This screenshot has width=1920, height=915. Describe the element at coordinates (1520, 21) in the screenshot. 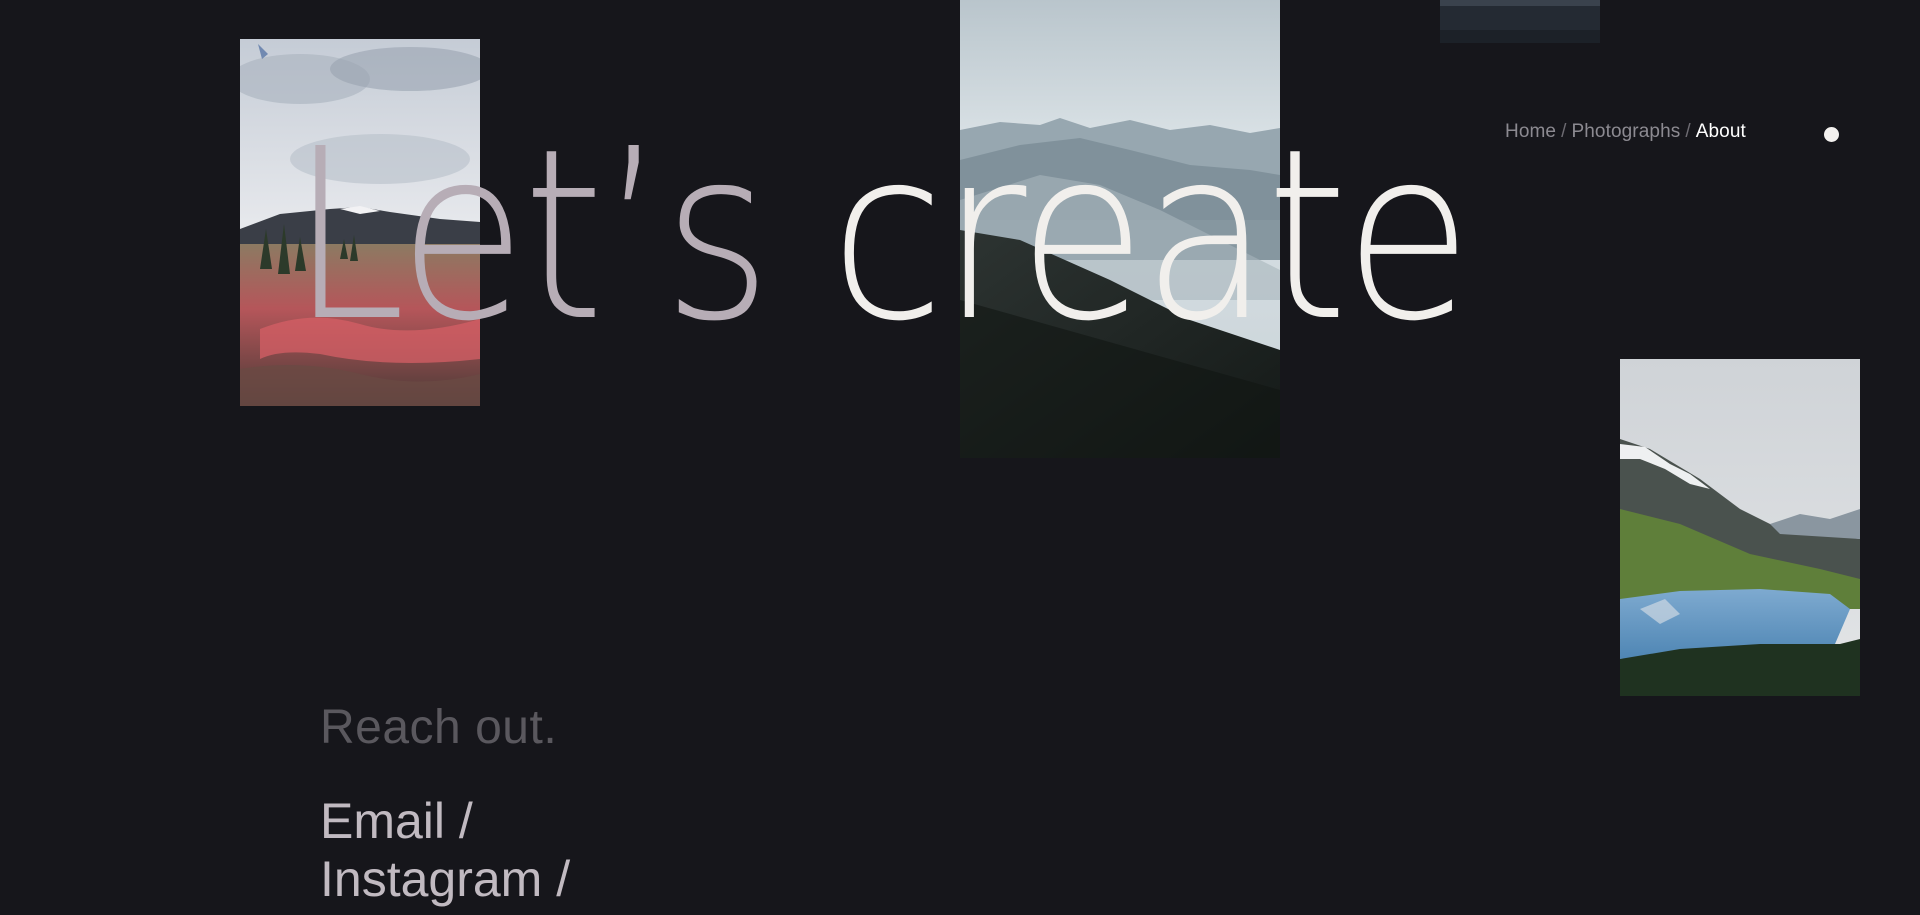

I see `water-photo` at that location.